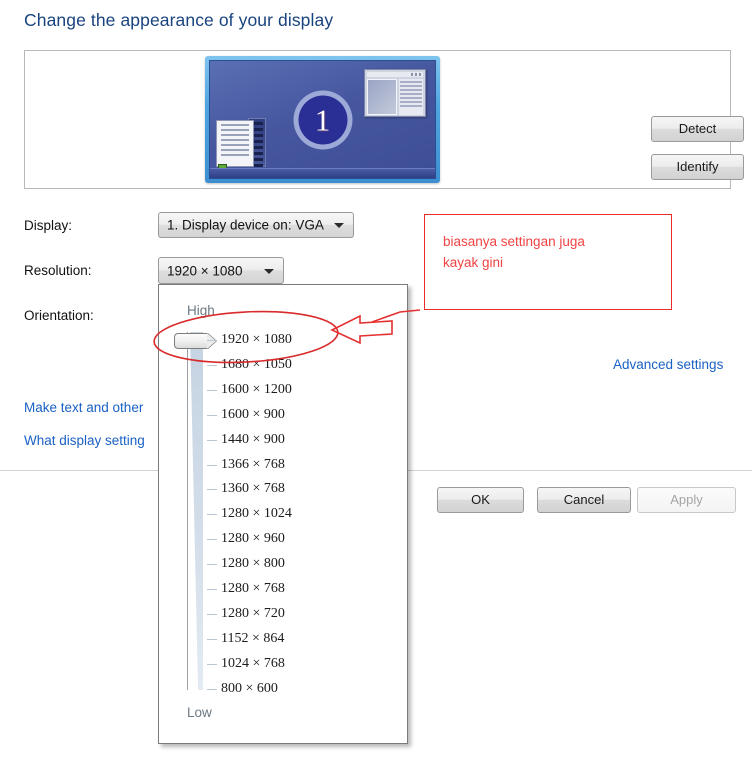 The height and width of the screenshot is (762, 752). Describe the element at coordinates (195, 511) in the screenshot. I see `resolution-slider-track` at that location.